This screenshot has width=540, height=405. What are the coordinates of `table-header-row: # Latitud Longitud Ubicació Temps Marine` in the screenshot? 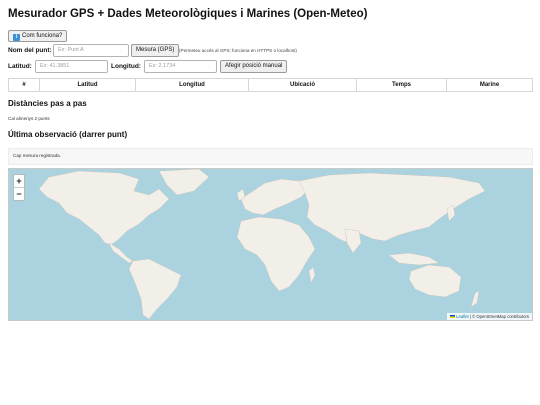 It's located at (270, 85).